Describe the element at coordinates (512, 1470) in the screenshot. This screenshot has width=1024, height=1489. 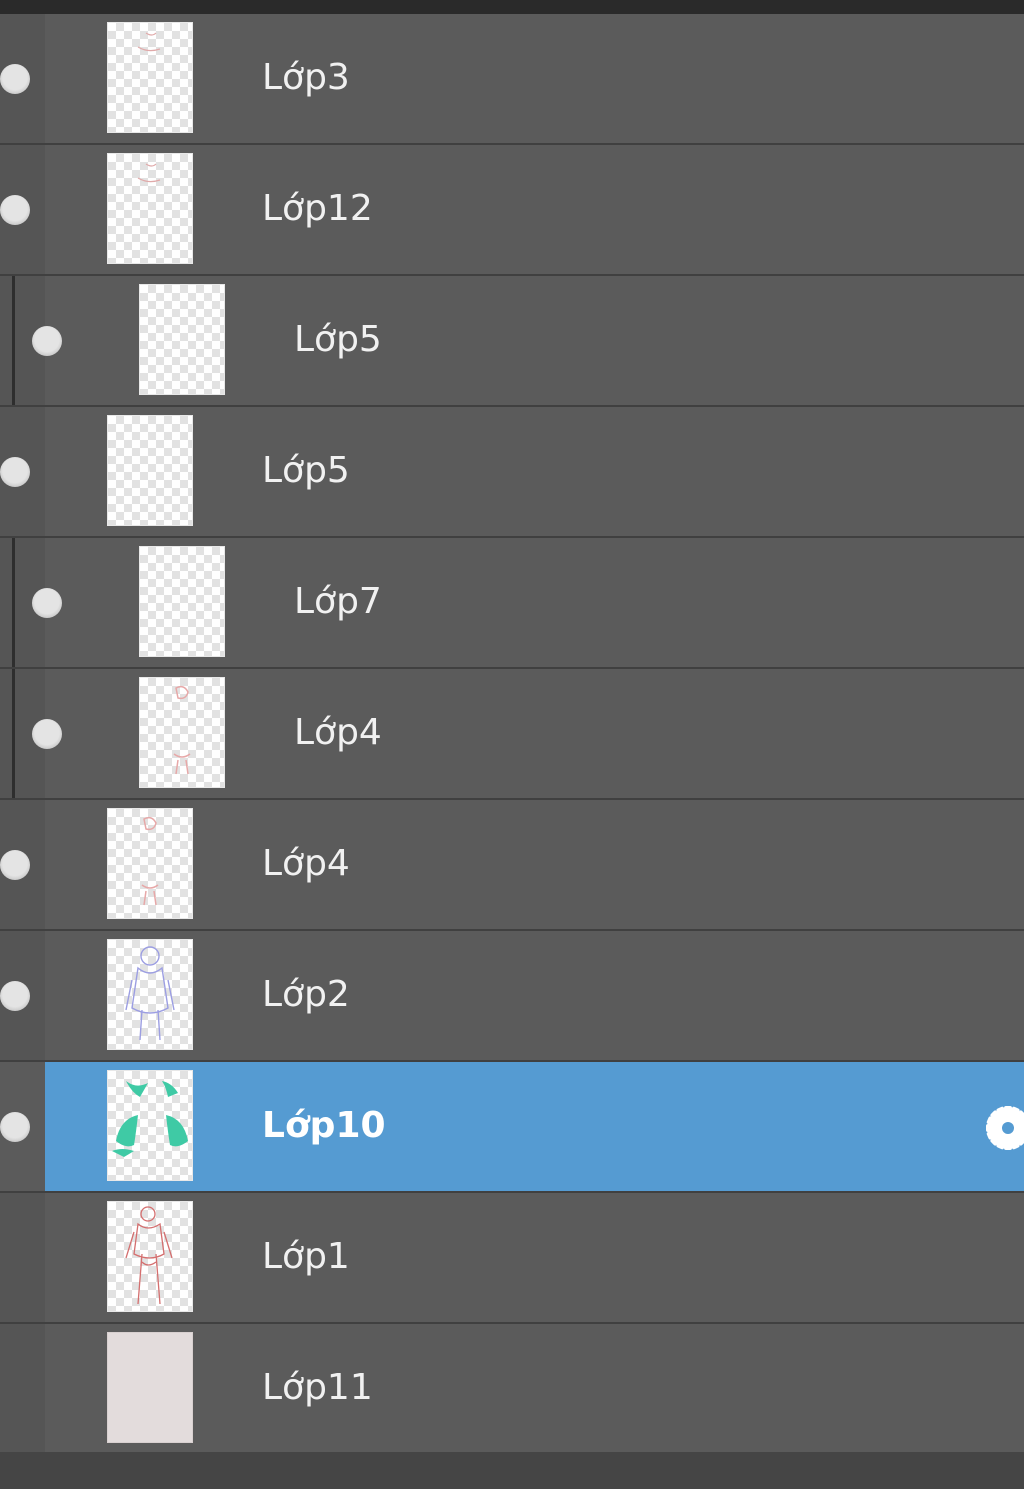
I see `panel-bottom-edge` at that location.